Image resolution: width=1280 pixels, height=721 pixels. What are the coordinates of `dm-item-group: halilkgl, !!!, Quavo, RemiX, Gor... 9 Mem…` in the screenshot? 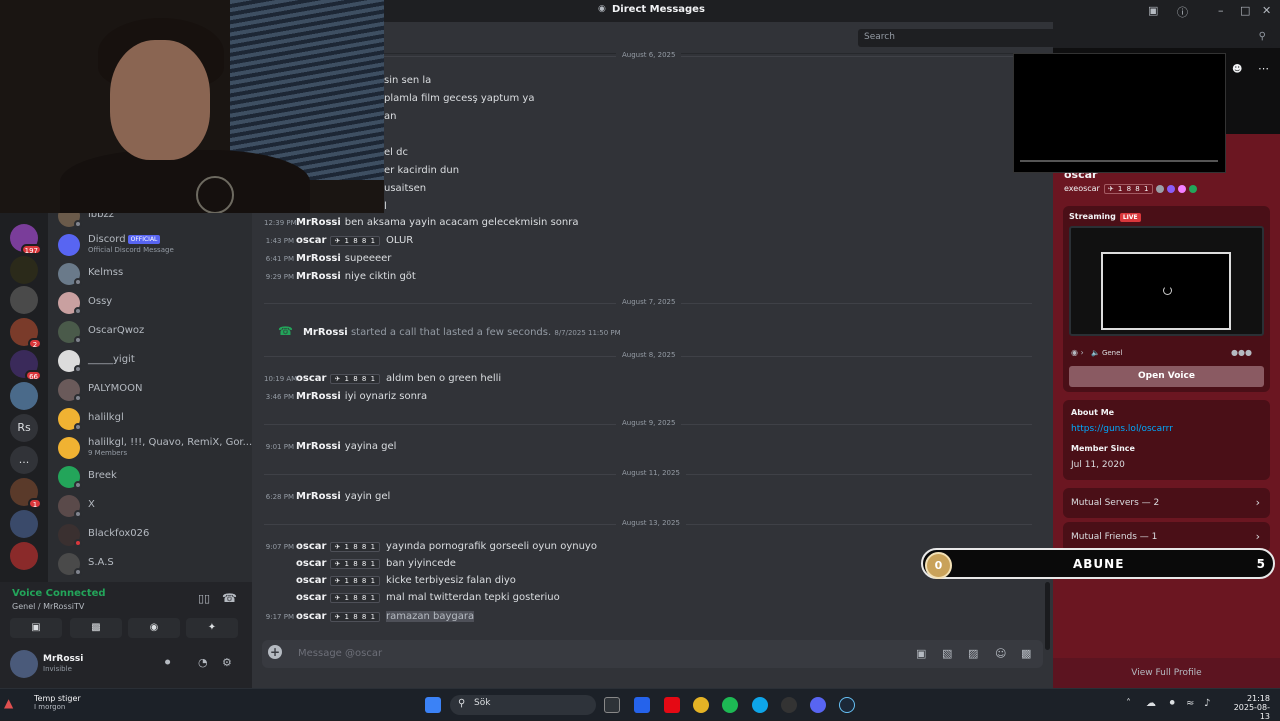 It's located at (154, 449).